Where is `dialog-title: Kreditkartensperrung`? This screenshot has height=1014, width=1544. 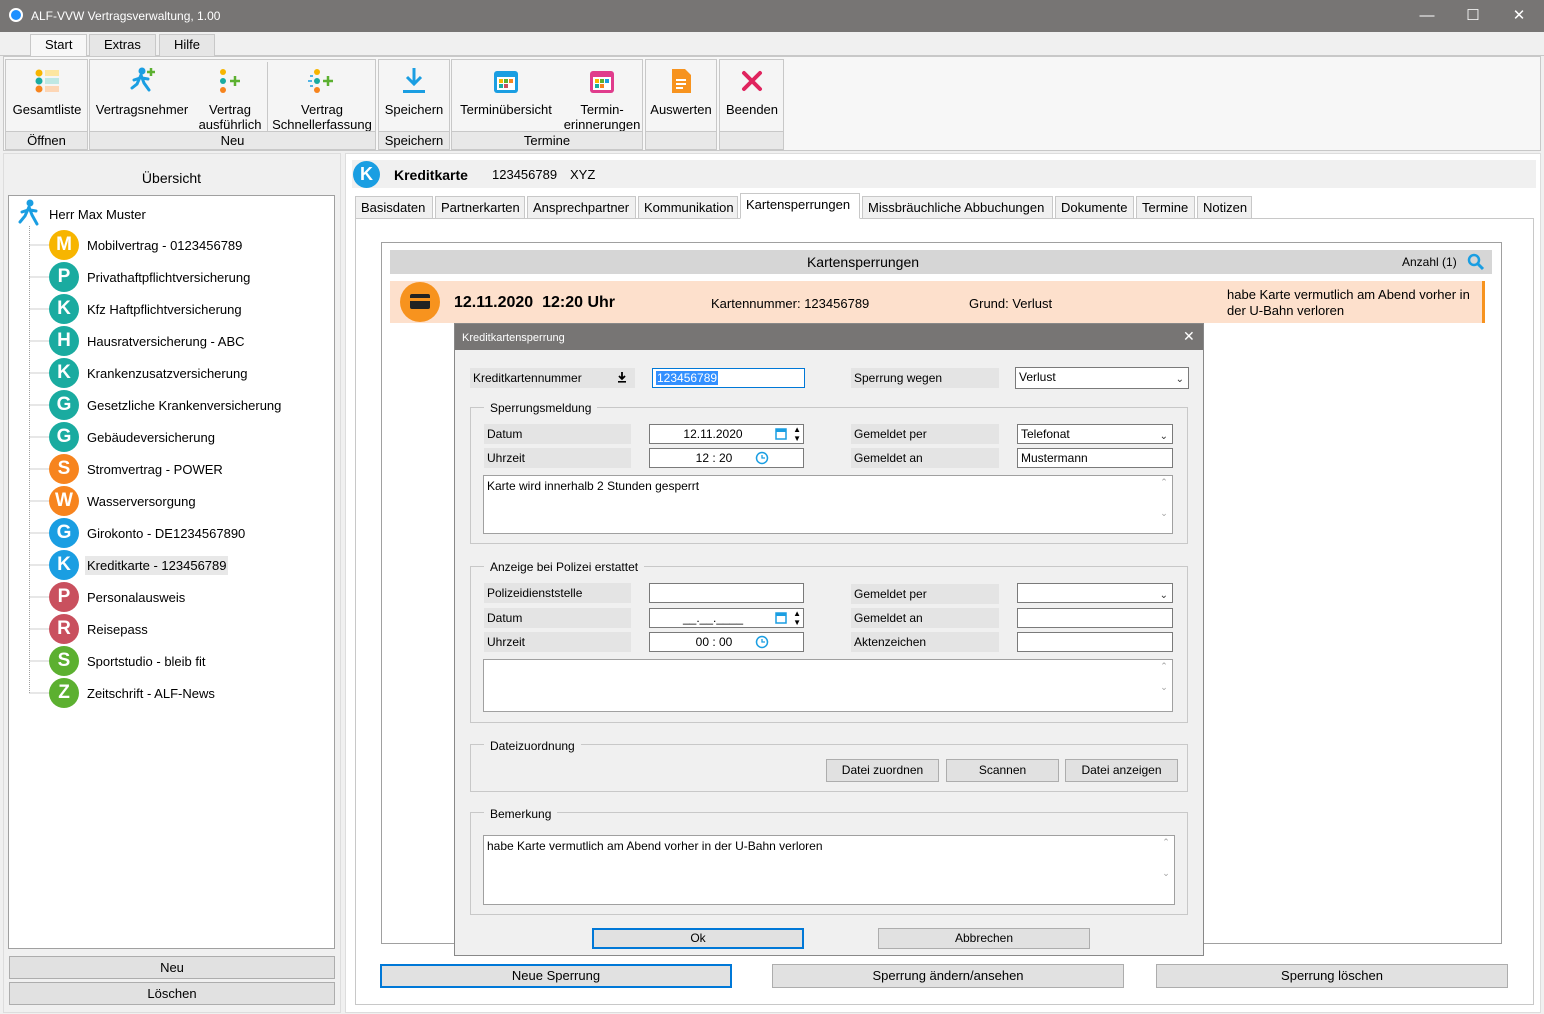 dialog-title: Kreditkartensperrung is located at coordinates (513, 338).